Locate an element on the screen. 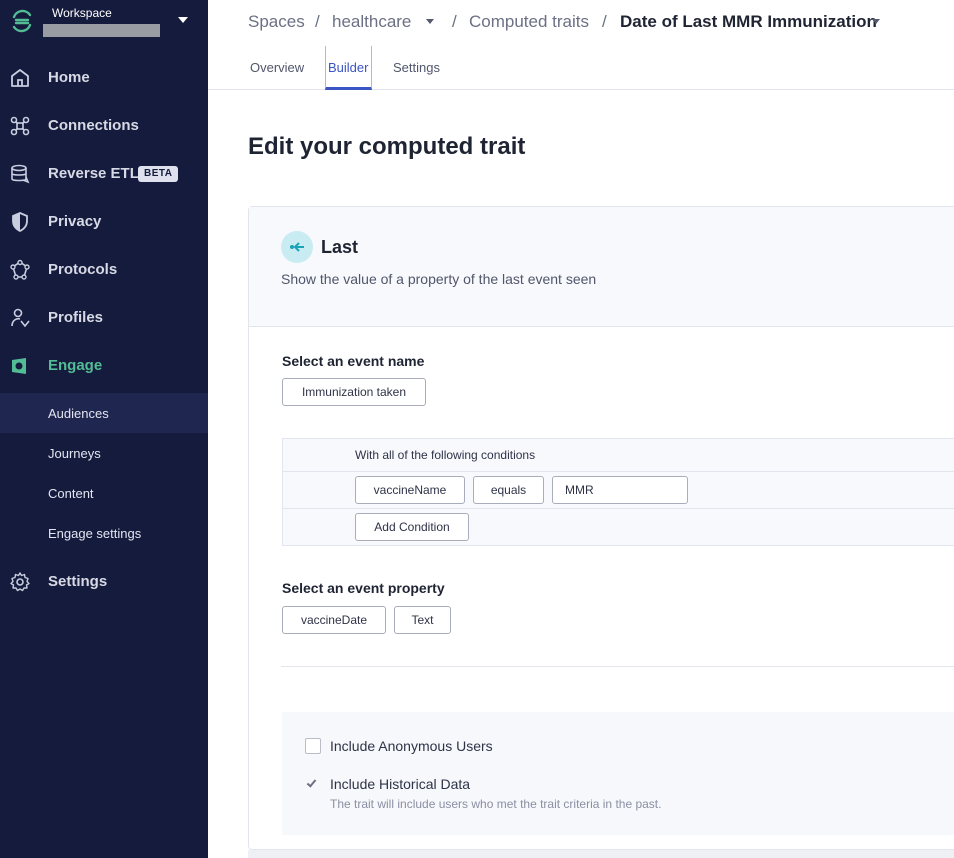  sidebar-item-home: Home is located at coordinates (104, 77).